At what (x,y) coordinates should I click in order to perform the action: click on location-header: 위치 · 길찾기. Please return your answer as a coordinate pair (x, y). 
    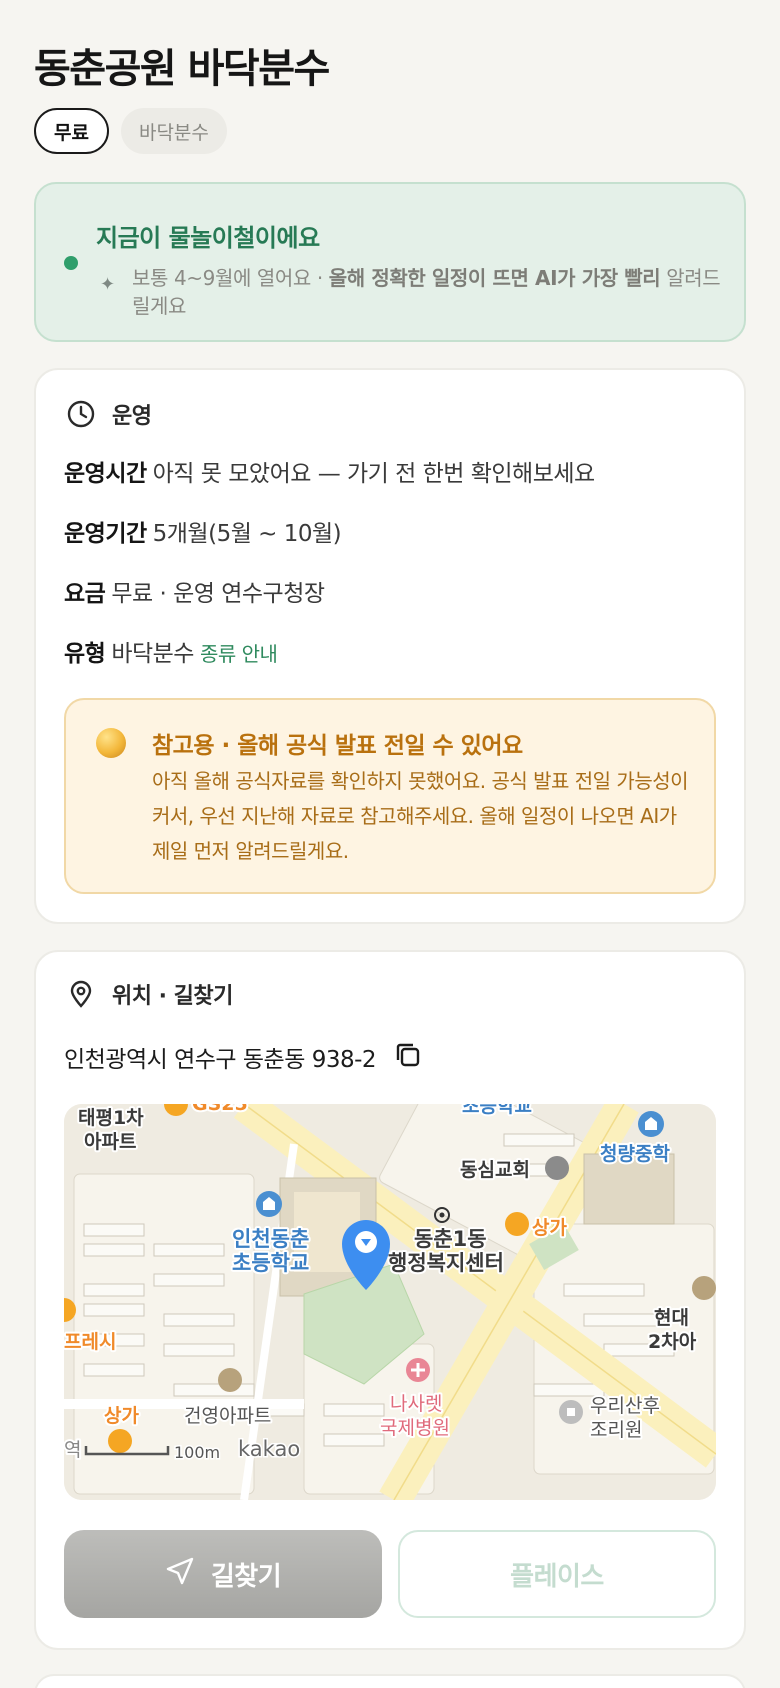
    Looking at the image, I should click on (149, 994).